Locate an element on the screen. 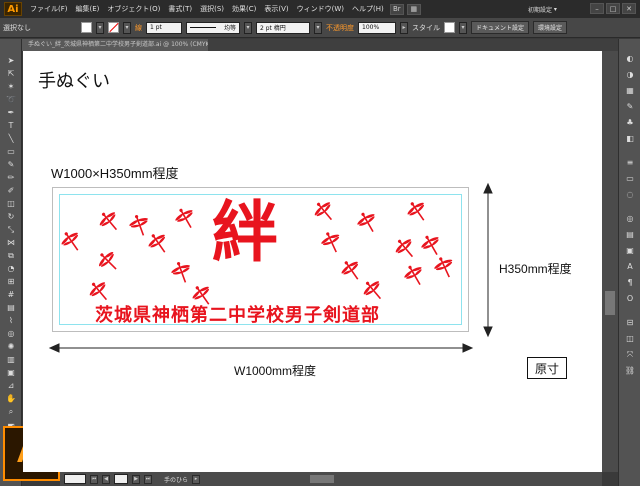 This screenshot has height=486, width=640. menu-help: ヘルプ(H) is located at coordinates (368, 9).